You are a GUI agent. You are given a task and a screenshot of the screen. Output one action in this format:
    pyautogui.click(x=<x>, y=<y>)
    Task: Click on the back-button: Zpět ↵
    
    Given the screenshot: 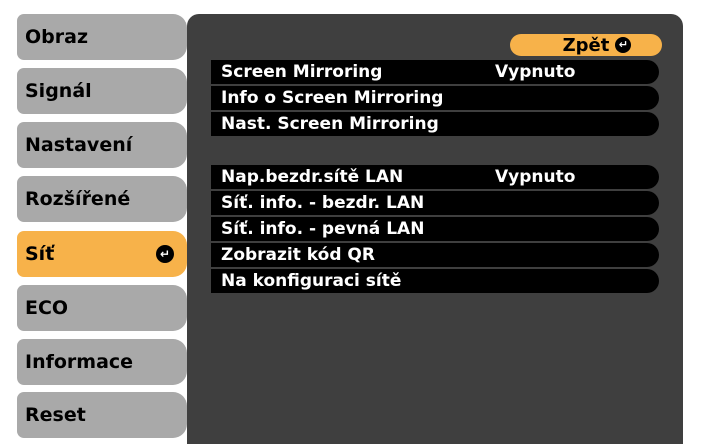 What is the action you would take?
    pyautogui.click(x=586, y=45)
    